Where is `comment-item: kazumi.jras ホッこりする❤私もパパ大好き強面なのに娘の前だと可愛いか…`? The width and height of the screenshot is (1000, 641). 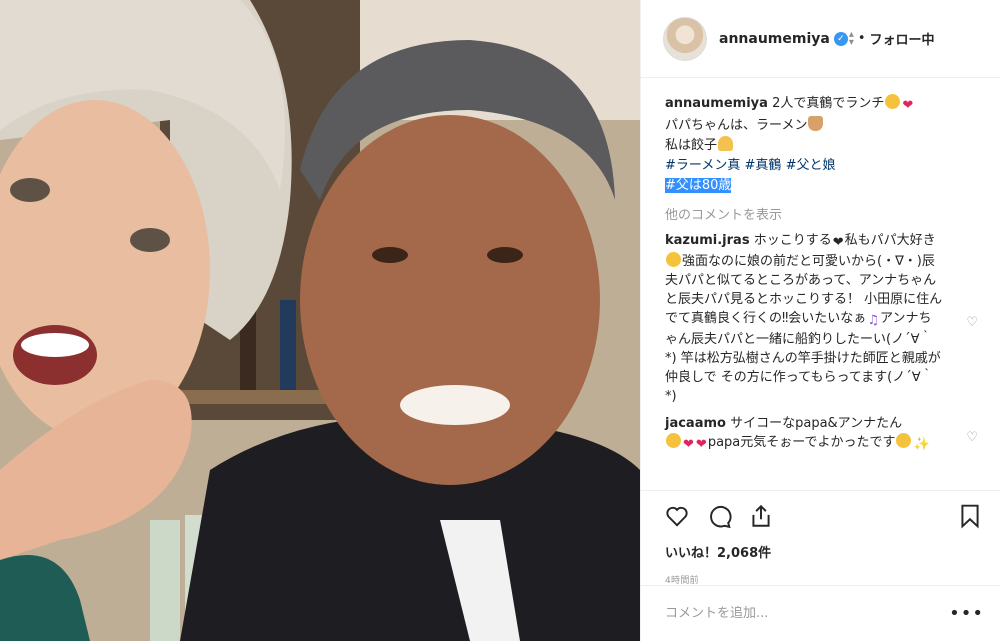 comment-item: kazumi.jras ホッこりする❤私もパパ大好き強面なのに娘の前だと可愛いか… is located at coordinates (824, 318).